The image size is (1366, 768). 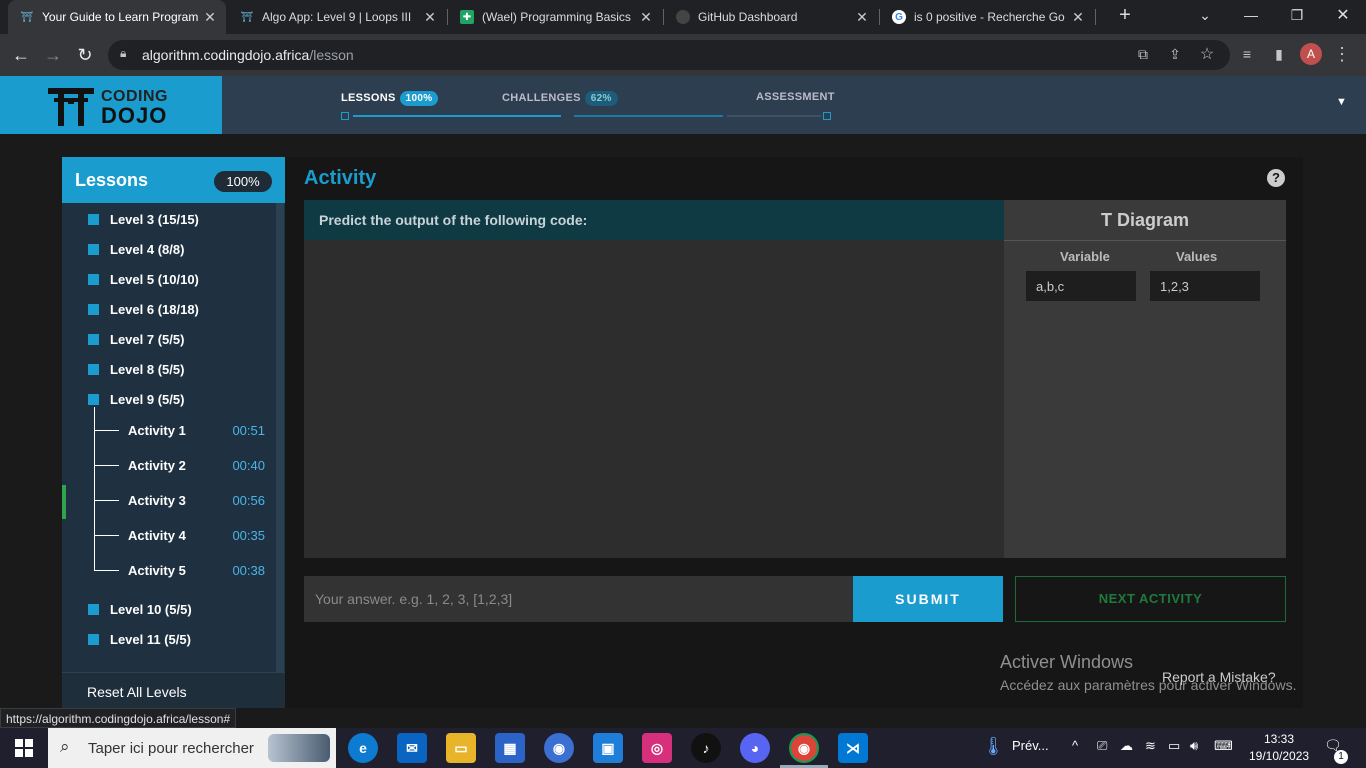 I want to click on level-item: Level 3 (15/15), so click(x=143, y=219).